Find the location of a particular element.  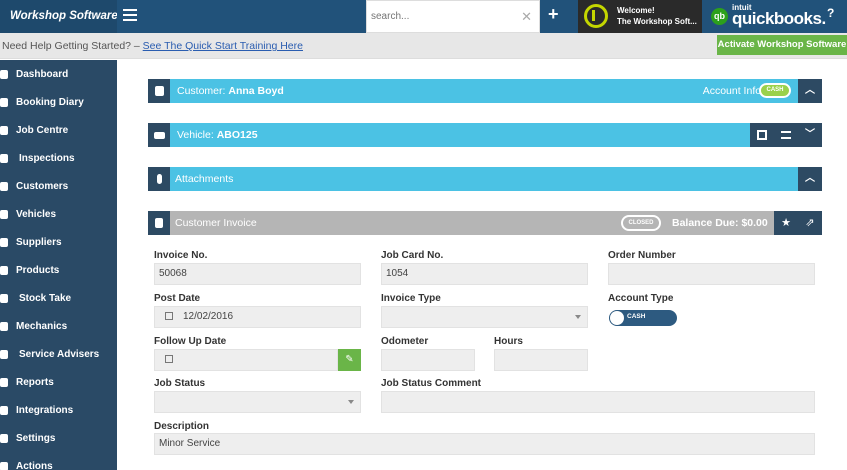

favourite-star-icon: ★ is located at coordinates (786, 223).